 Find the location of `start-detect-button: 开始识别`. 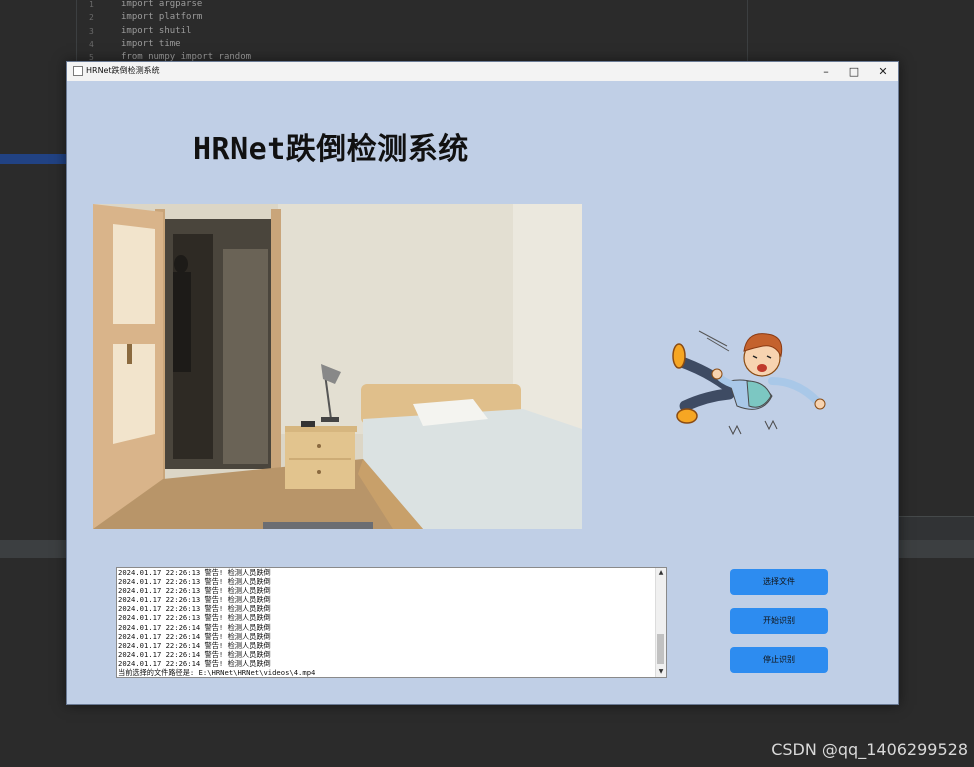

start-detect-button: 开始识别 is located at coordinates (779, 621).